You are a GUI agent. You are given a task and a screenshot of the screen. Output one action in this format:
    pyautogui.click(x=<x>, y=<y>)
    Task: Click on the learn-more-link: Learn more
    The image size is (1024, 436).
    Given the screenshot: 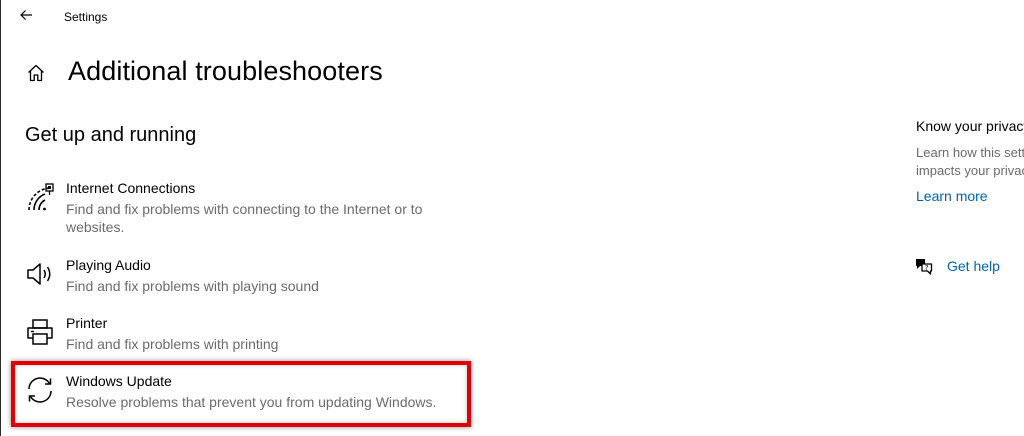 What is the action you would take?
    pyautogui.click(x=970, y=196)
    